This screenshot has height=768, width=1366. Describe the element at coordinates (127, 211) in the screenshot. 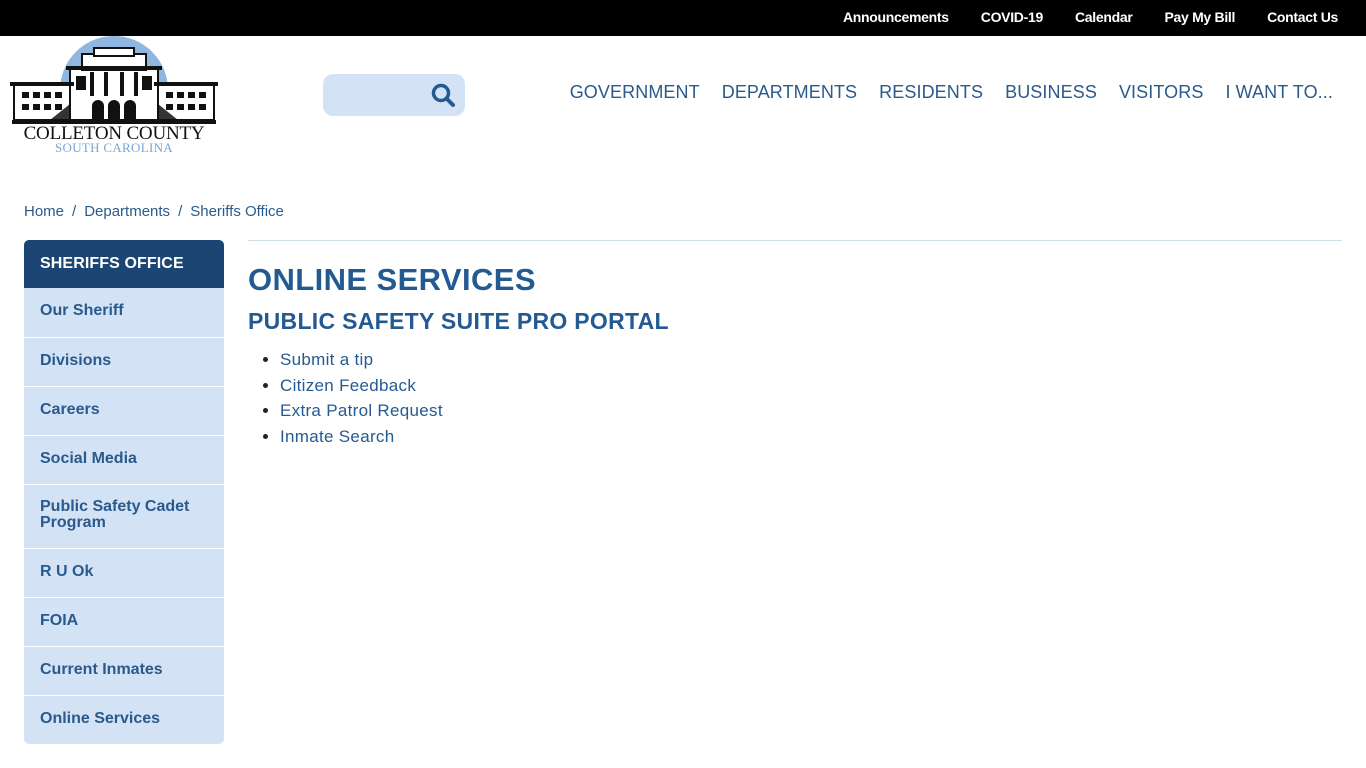

I see `breadcrumb-departments: Departments` at that location.